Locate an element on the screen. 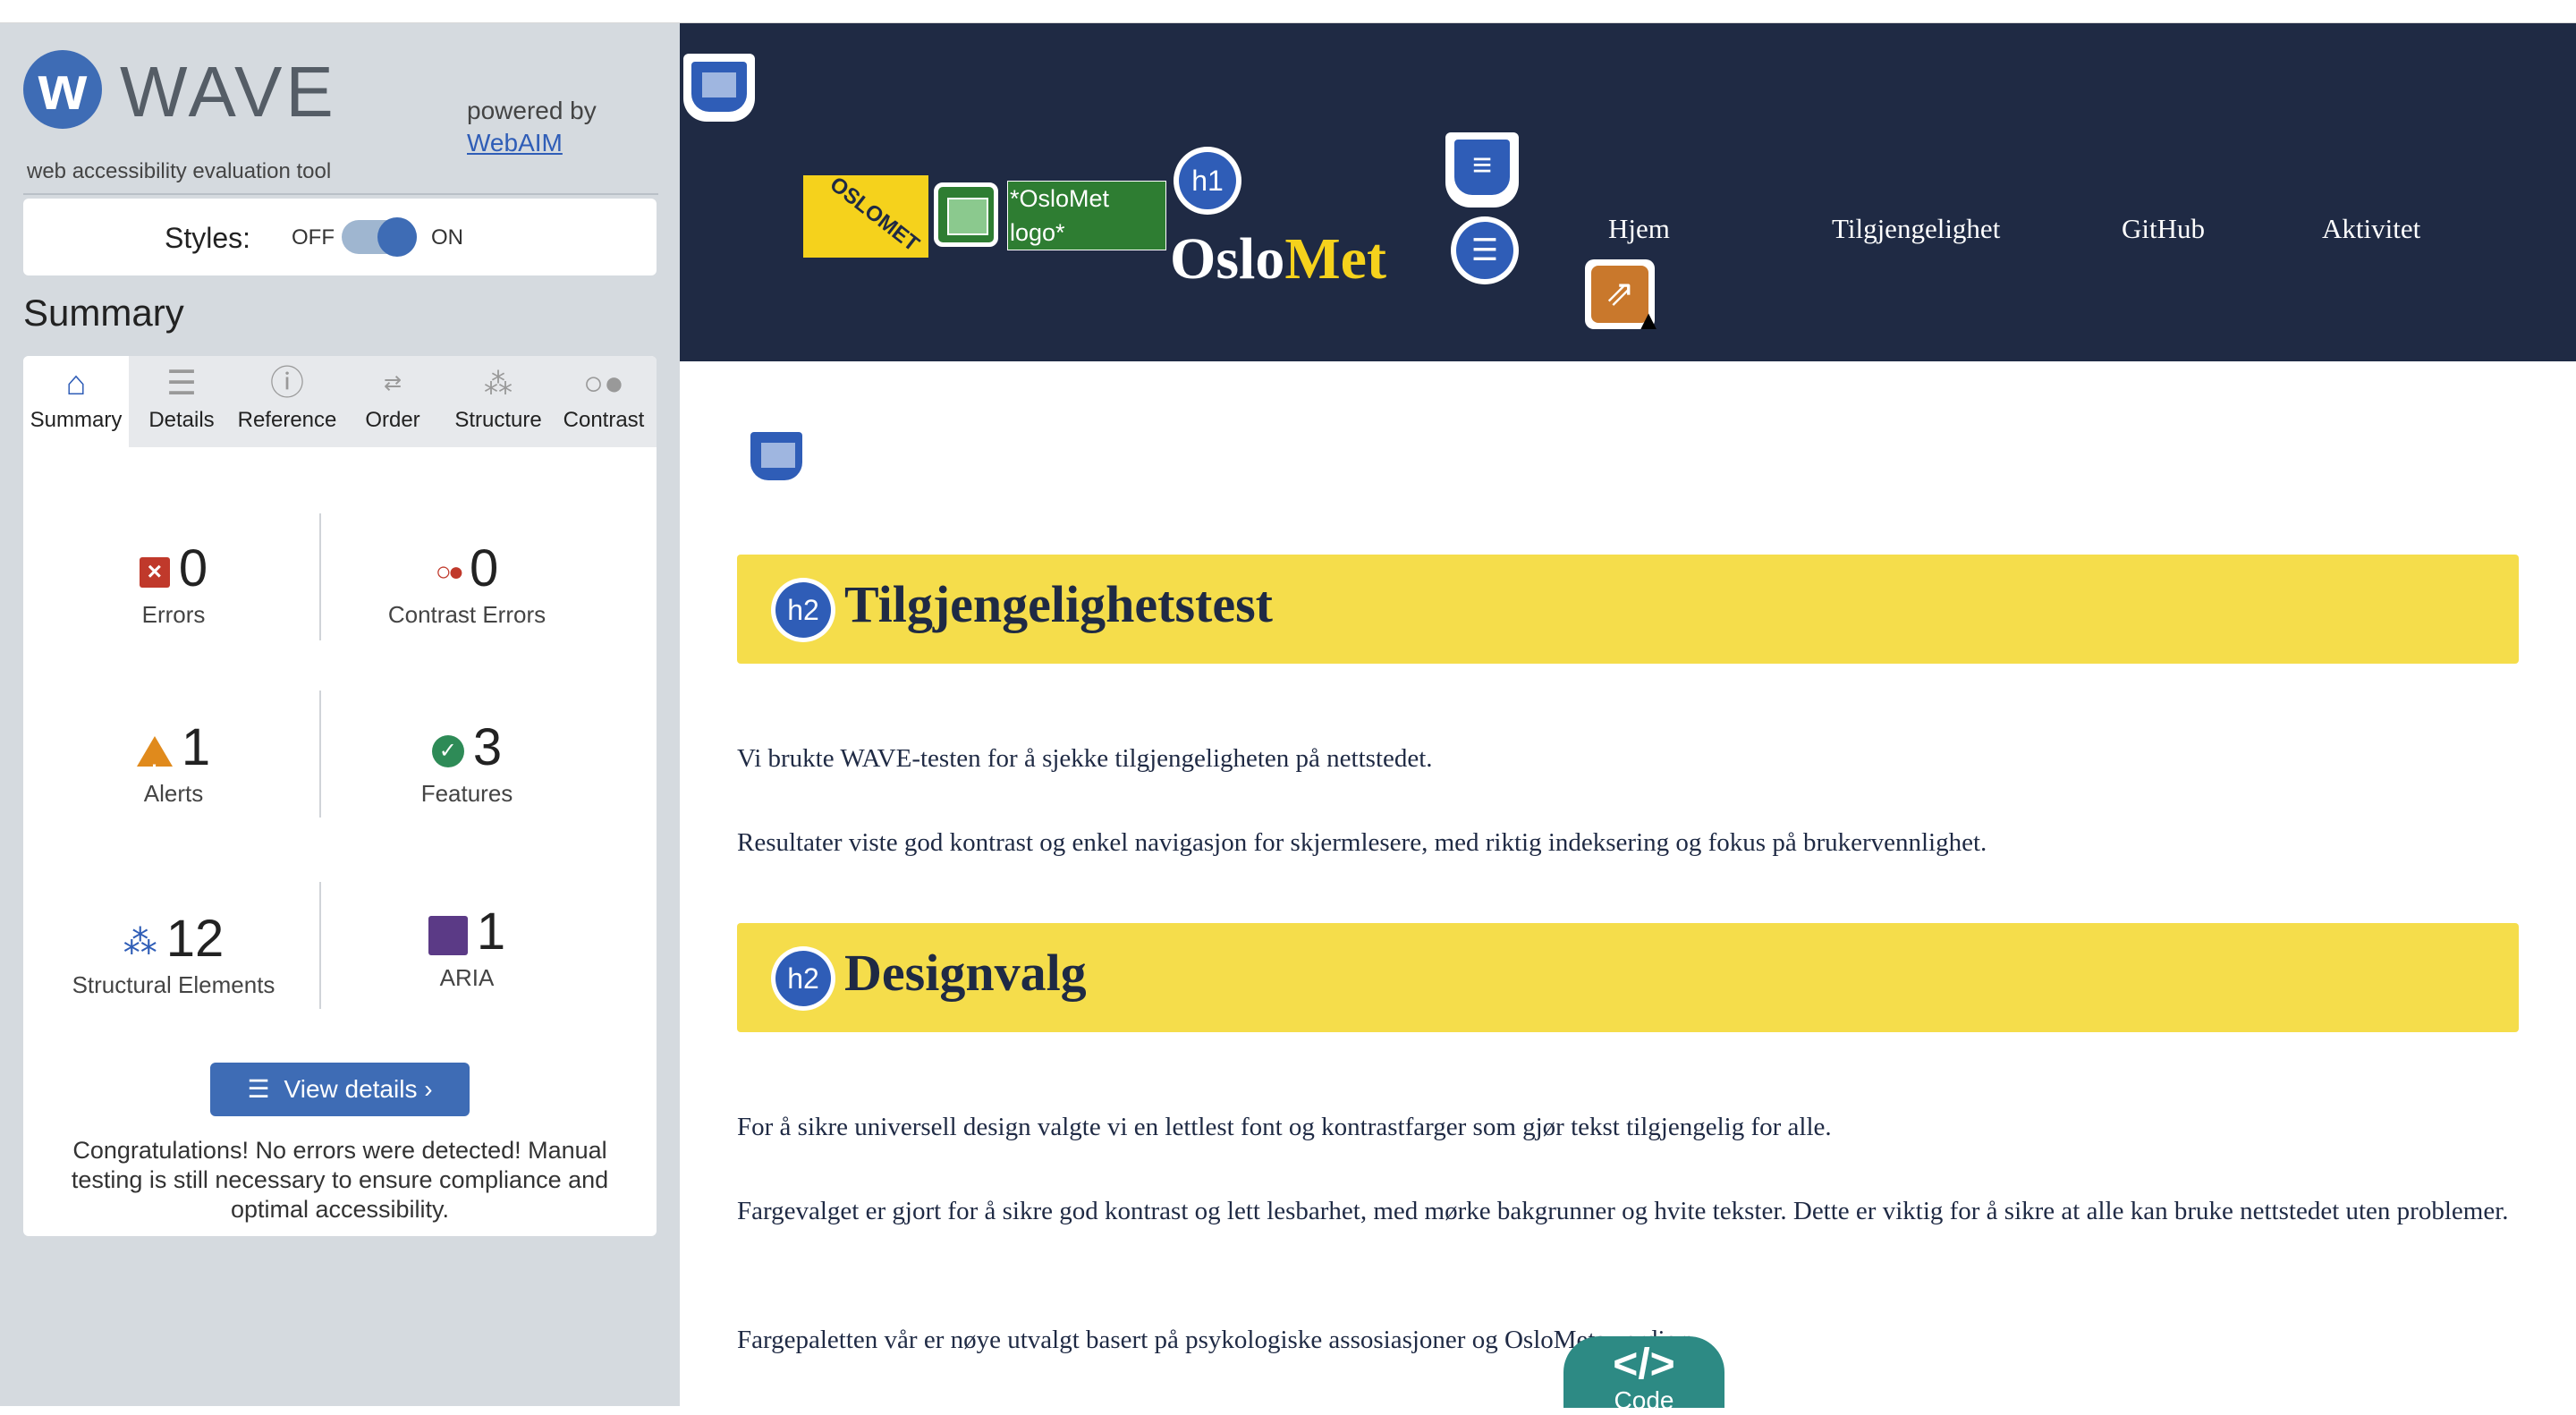 This screenshot has width=2576, height=1415. tab-order: ⇄ Order is located at coordinates (392, 401).